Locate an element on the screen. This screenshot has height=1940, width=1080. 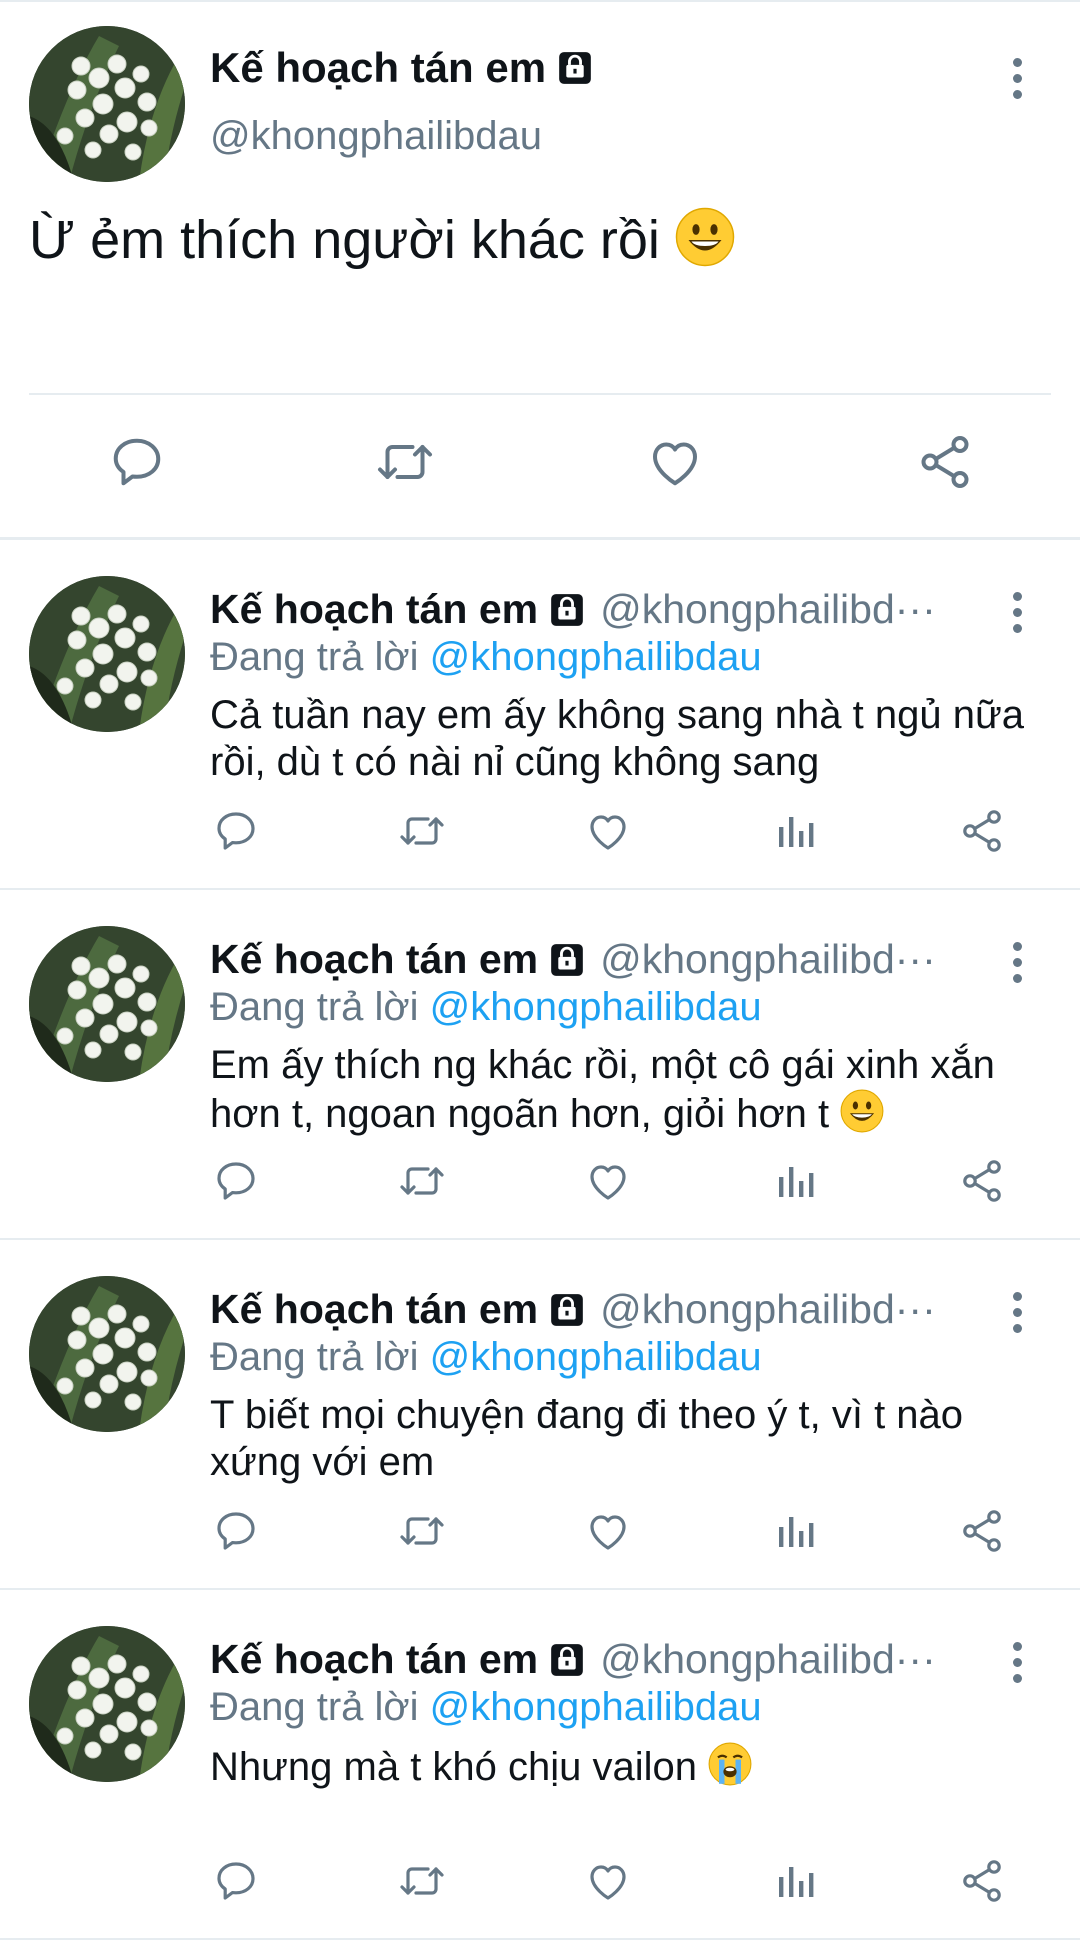
tweet-text: Nhưng mà t khó chịu vailon is located at coordinates (625, 1769).